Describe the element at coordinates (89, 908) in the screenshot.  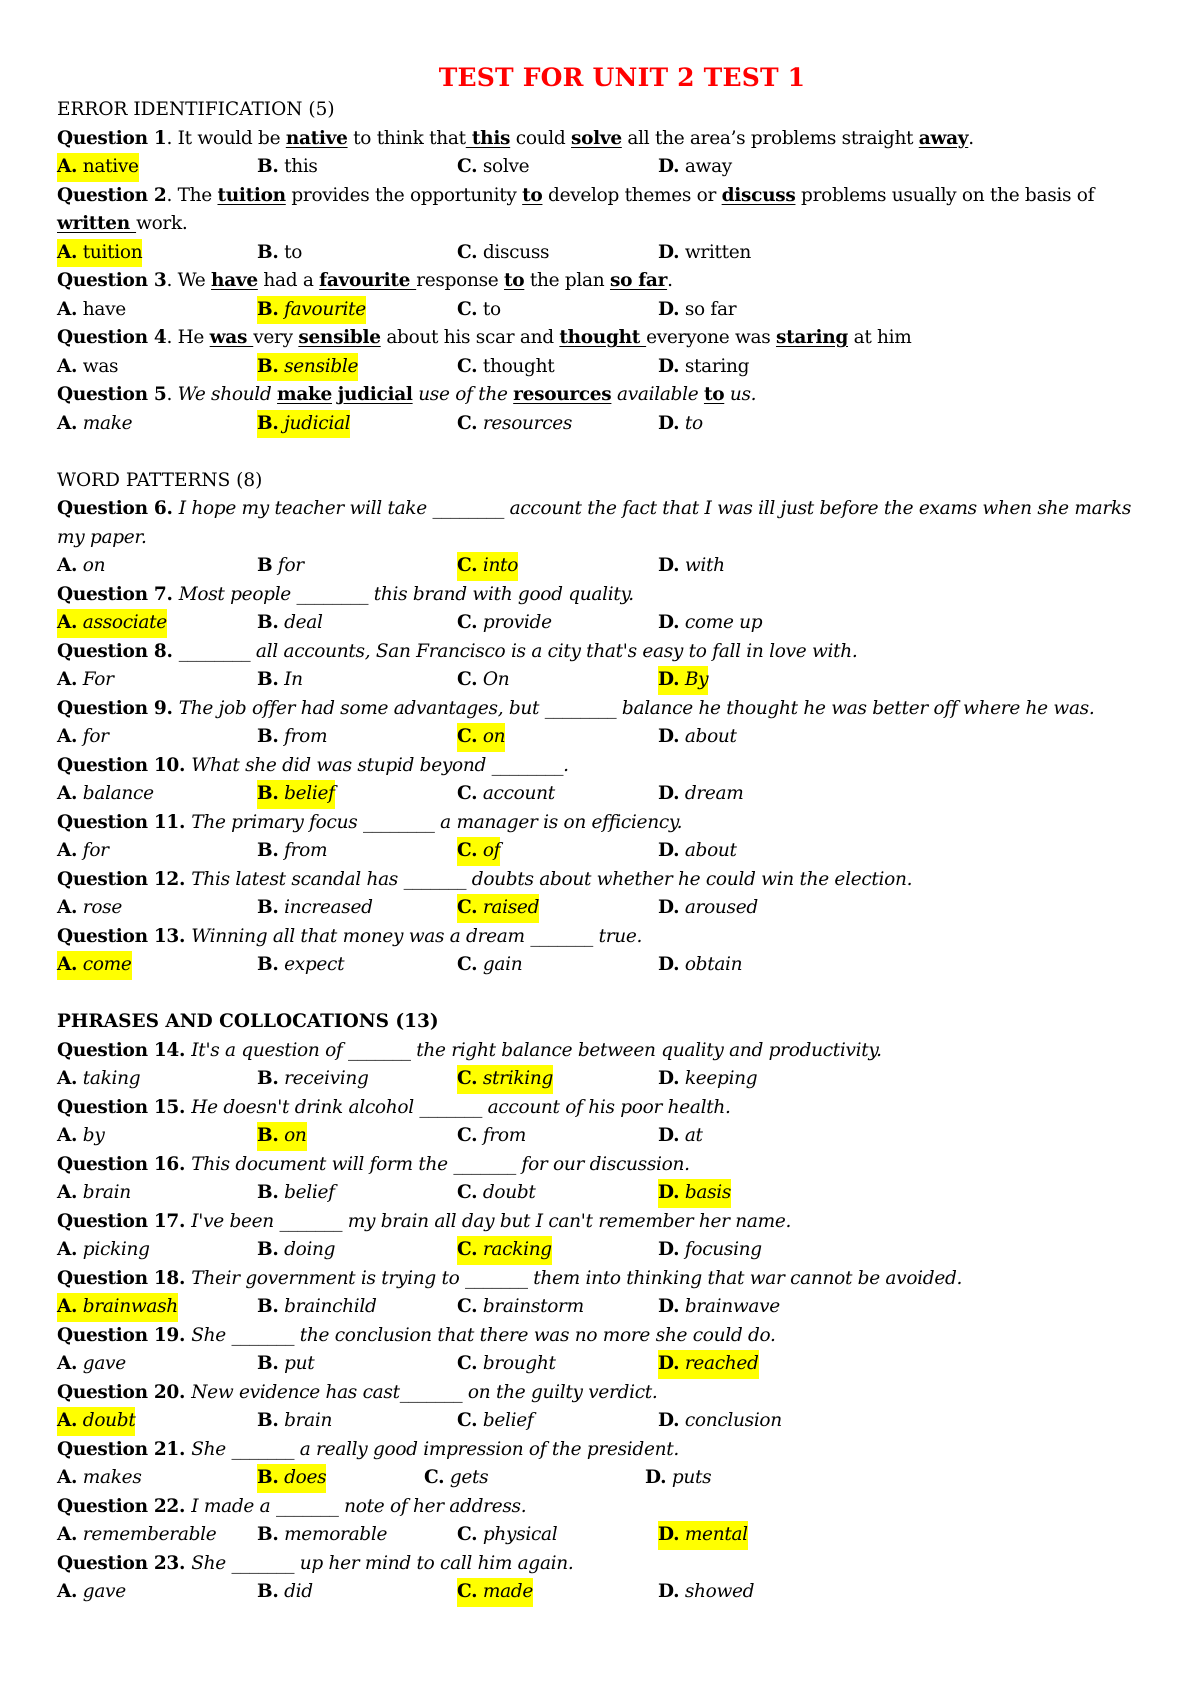
I see `answer-option-a: A. rose` at that location.